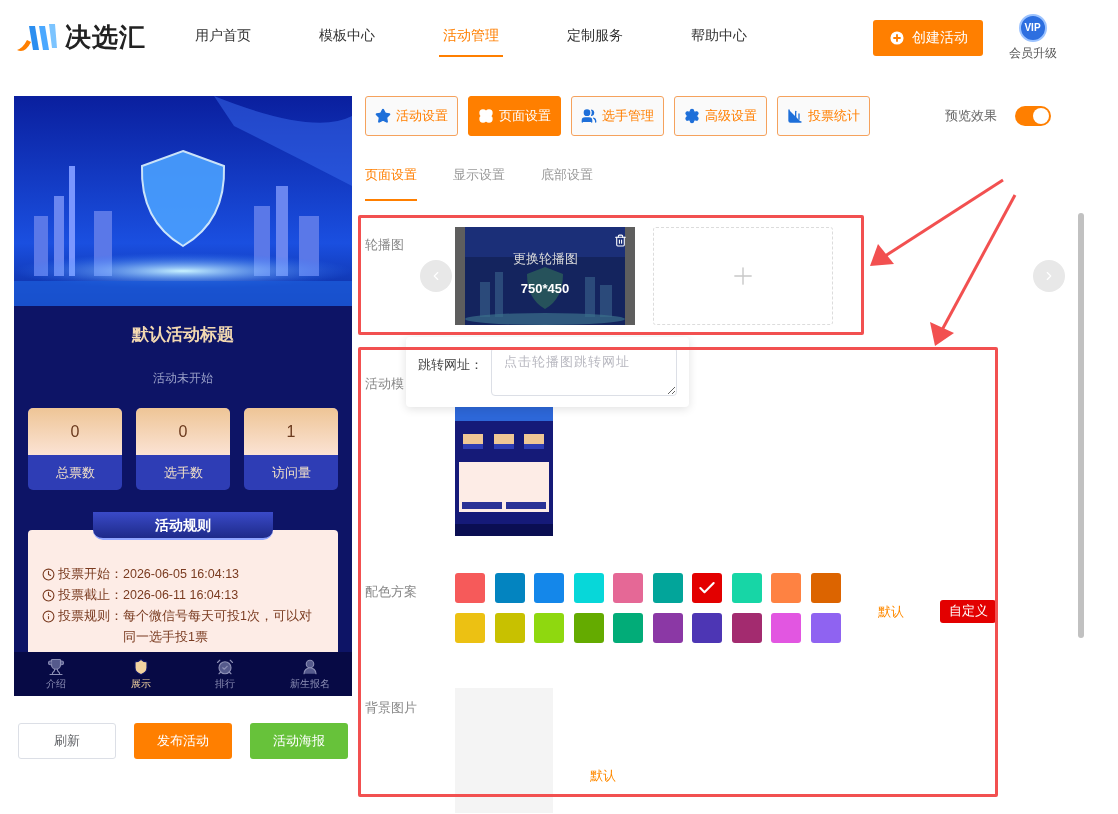 The width and height of the screenshot is (1118, 814). Describe the element at coordinates (451, 365) in the screenshot. I see `link-label: 跳转网址：` at that location.